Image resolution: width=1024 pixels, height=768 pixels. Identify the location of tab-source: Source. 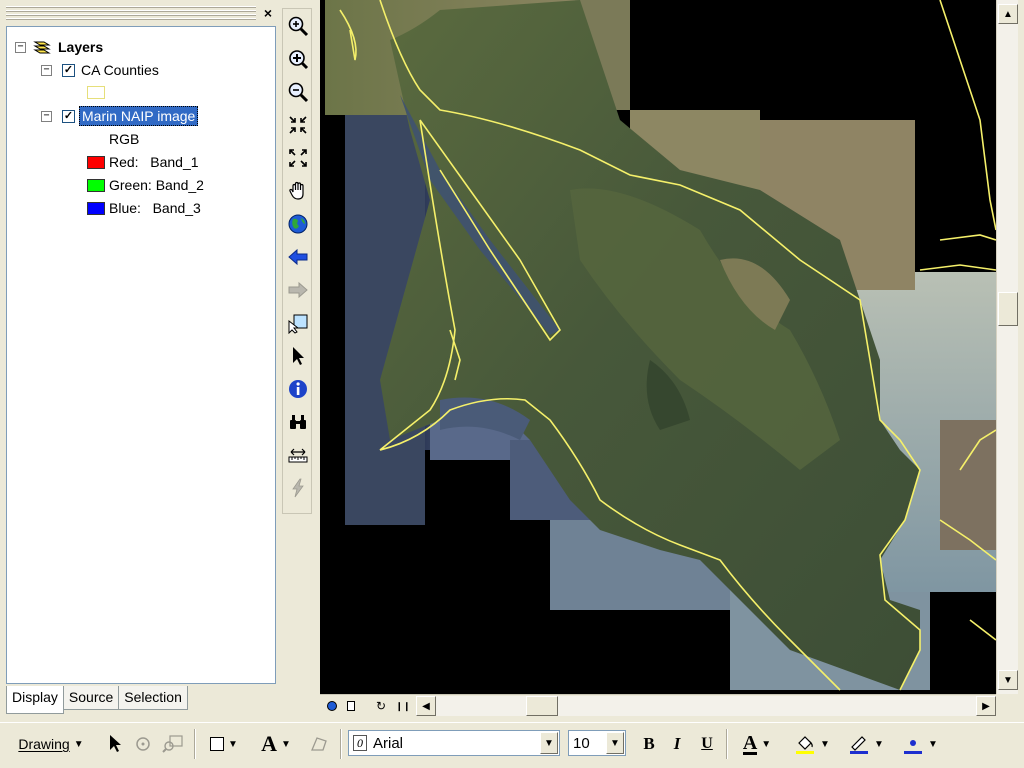
(91, 698).